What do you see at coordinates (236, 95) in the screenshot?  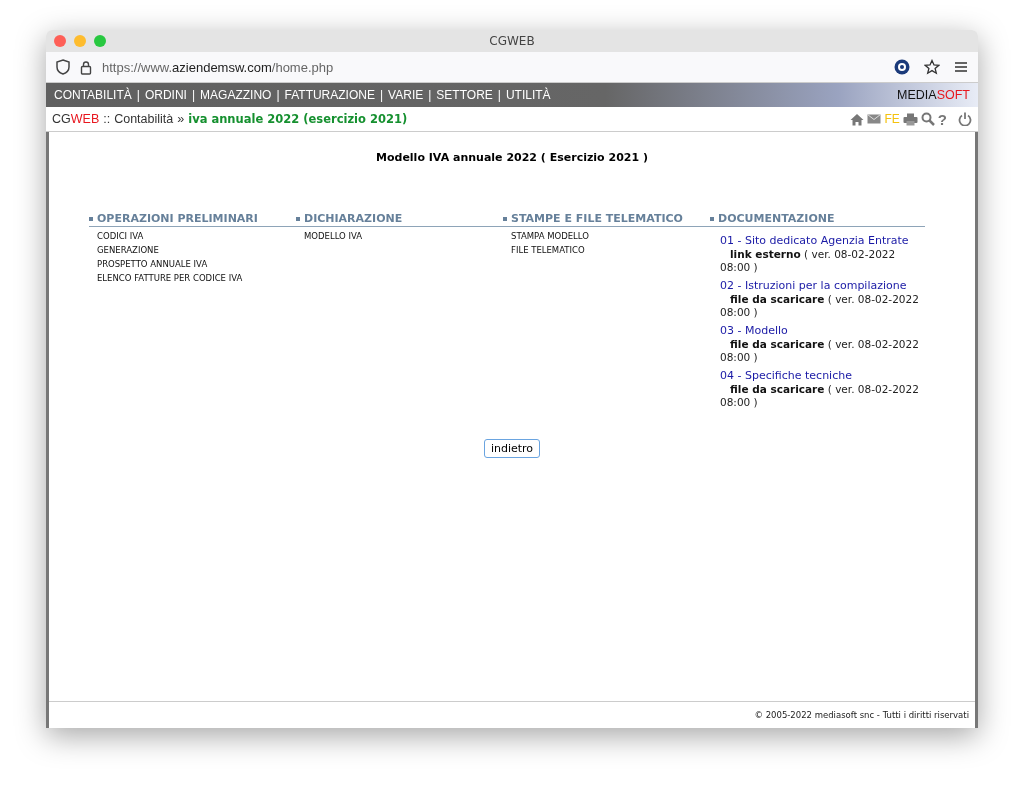 I see `menu-item: MAGAZZINO` at bounding box center [236, 95].